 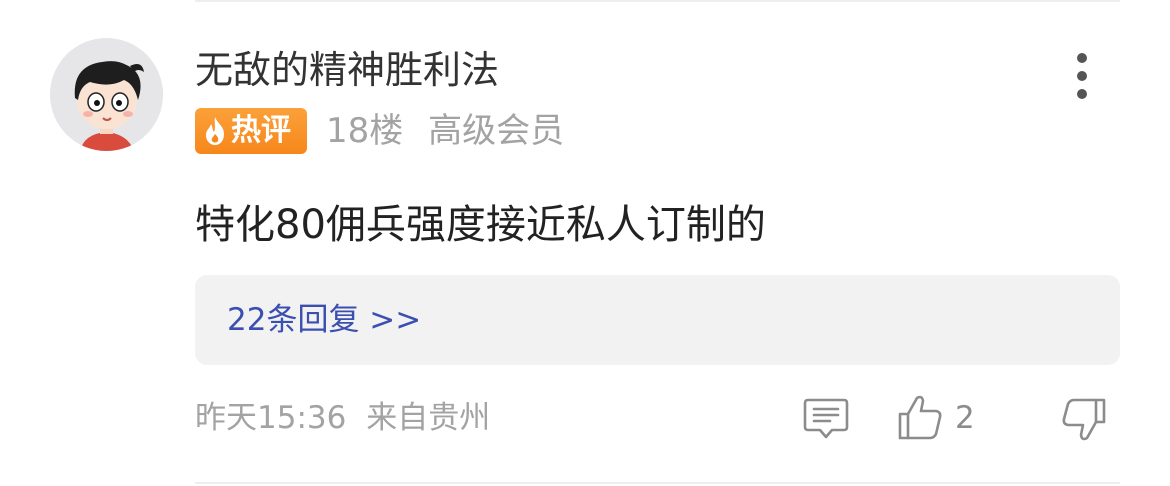 What do you see at coordinates (920, 417) in the screenshot?
I see `thumbs-up-icon` at bounding box center [920, 417].